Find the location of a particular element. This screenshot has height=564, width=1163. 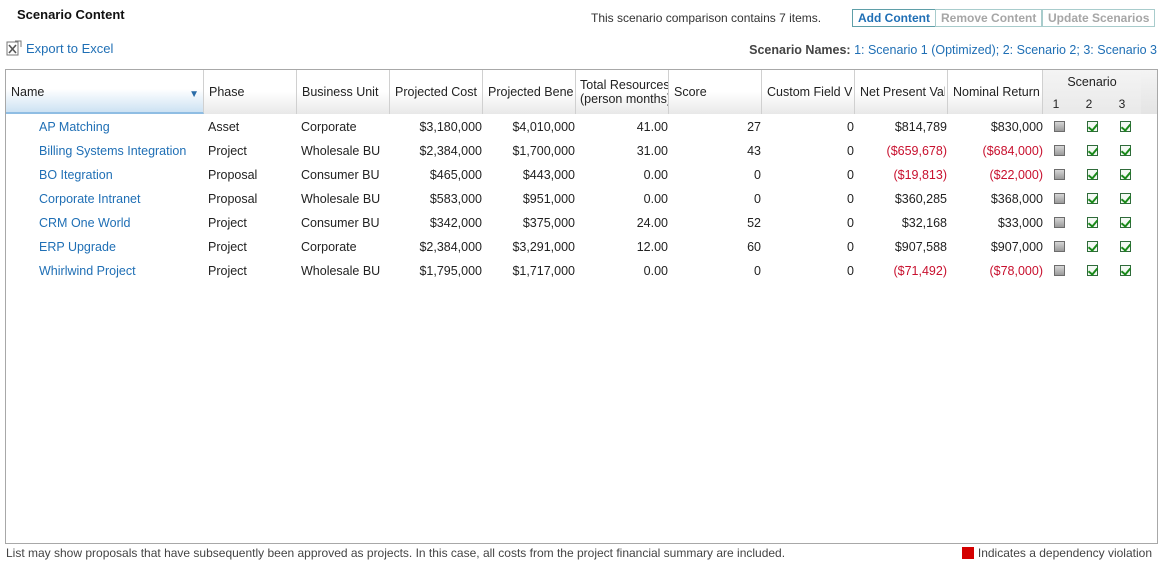

export-label: Export to Excel is located at coordinates (70, 48).